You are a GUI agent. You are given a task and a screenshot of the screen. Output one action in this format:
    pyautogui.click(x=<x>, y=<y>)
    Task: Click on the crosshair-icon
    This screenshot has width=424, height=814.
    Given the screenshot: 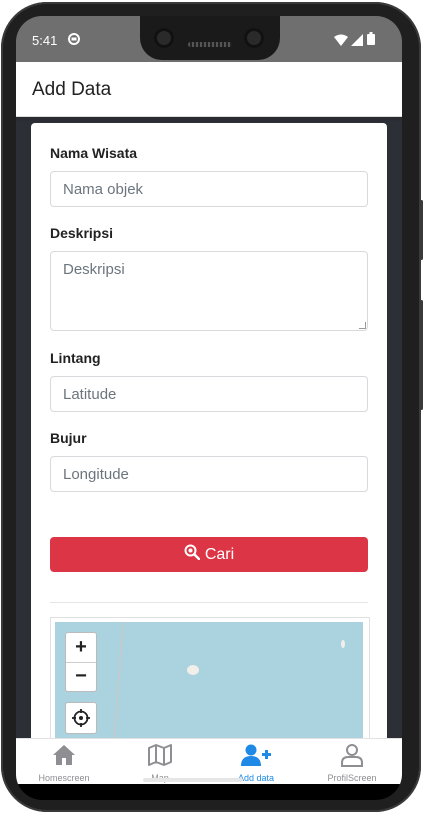 What is the action you would take?
    pyautogui.click(x=81, y=718)
    